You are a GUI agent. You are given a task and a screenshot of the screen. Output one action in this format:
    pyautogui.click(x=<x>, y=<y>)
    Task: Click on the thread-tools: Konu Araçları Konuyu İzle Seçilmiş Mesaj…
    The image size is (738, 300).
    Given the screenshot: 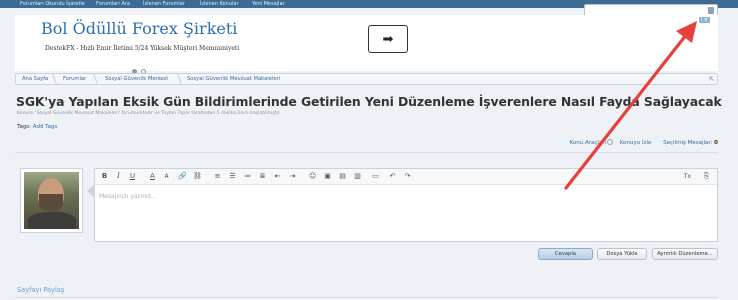 What is the action you would take?
    pyautogui.click(x=639, y=142)
    